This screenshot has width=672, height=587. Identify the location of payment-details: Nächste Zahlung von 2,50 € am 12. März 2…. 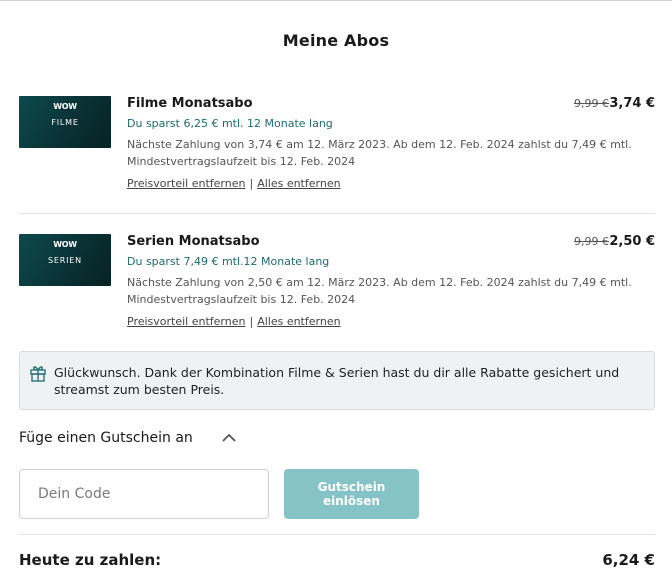
(379, 282).